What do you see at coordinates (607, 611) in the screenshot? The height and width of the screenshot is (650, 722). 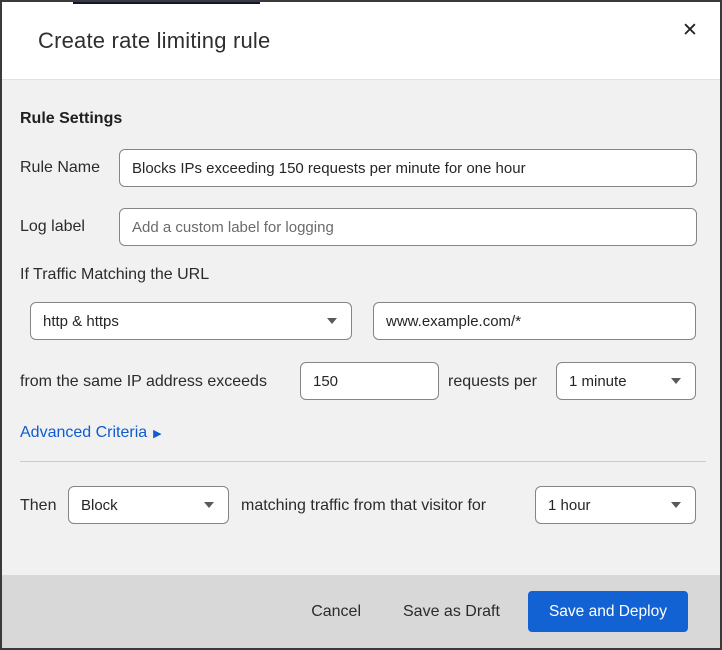 I see `save-and-deploy-button: Save and Deploy` at bounding box center [607, 611].